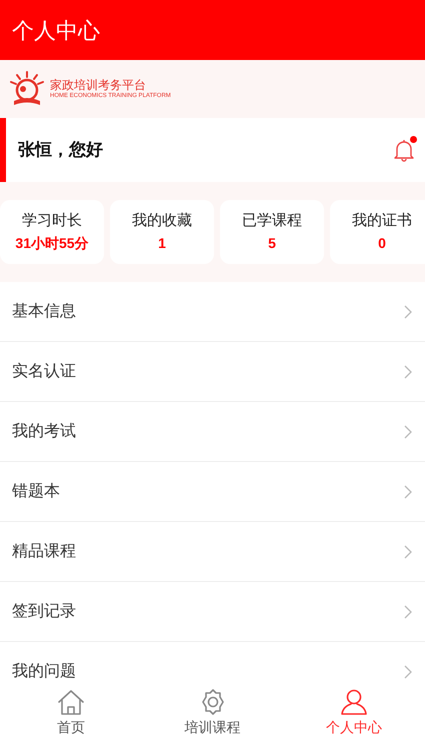  Describe the element at coordinates (52, 221) in the screenshot. I see `stat-label: 学习时长` at that location.